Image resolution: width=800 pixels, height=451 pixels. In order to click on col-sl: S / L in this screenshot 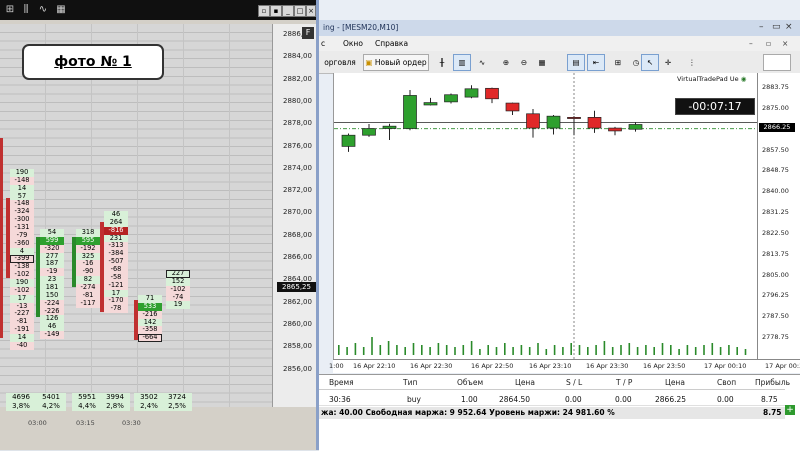, I will do `click(574, 382)`.